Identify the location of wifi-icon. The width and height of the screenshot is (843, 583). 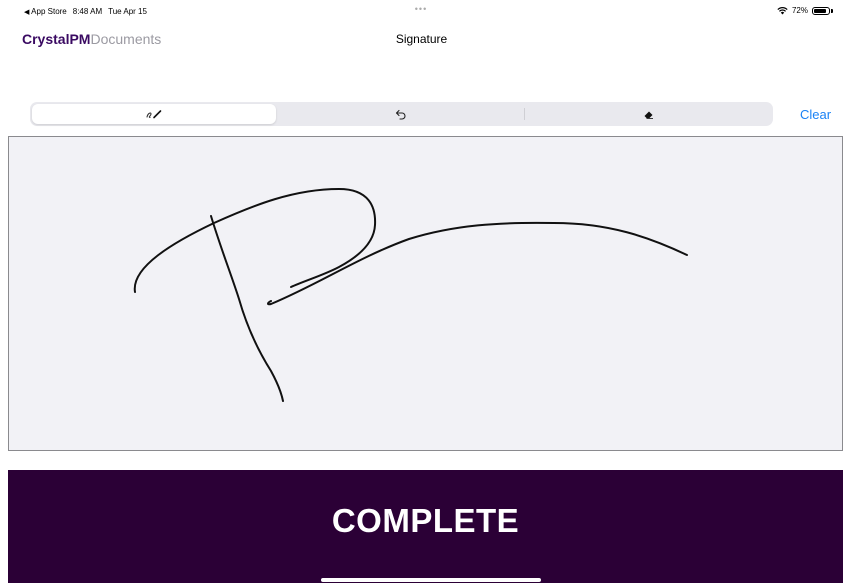
(782, 10).